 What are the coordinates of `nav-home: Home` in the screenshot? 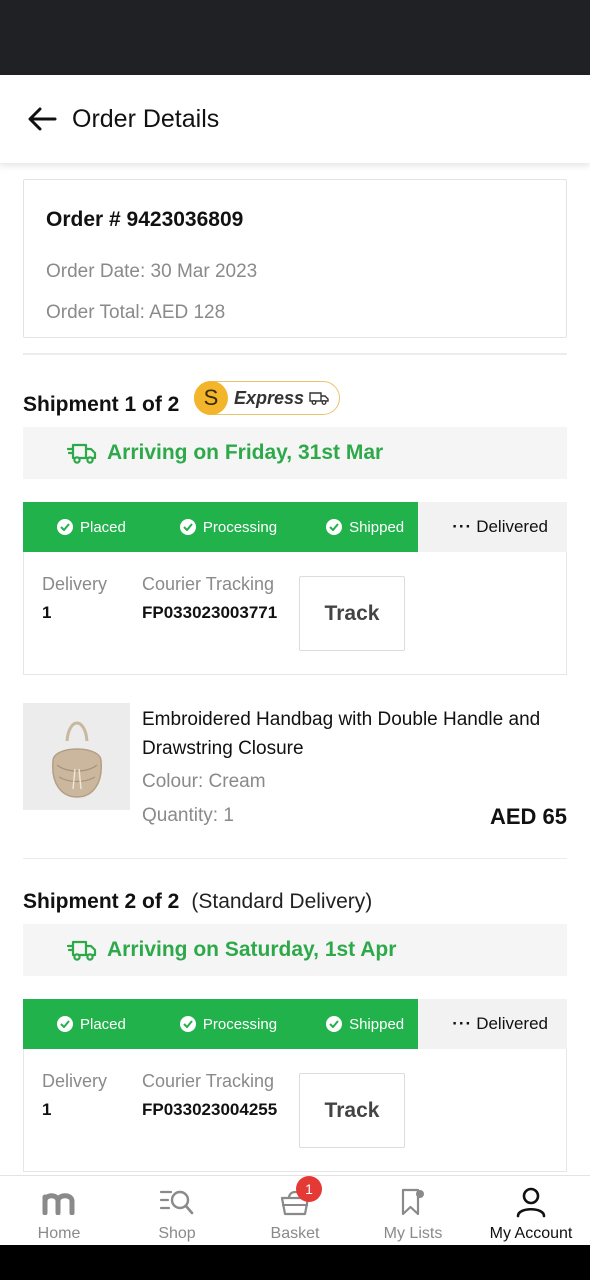 It's located at (59, 1210).